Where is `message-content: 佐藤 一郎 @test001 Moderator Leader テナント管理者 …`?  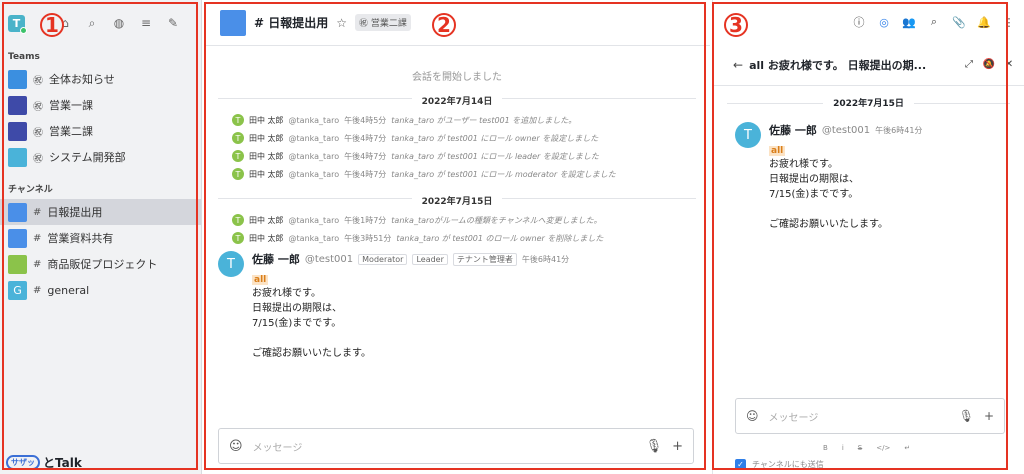
message-content: 佐藤 一郎 @test001 Moderator Leader テナント管理者 … is located at coordinates (410, 306).